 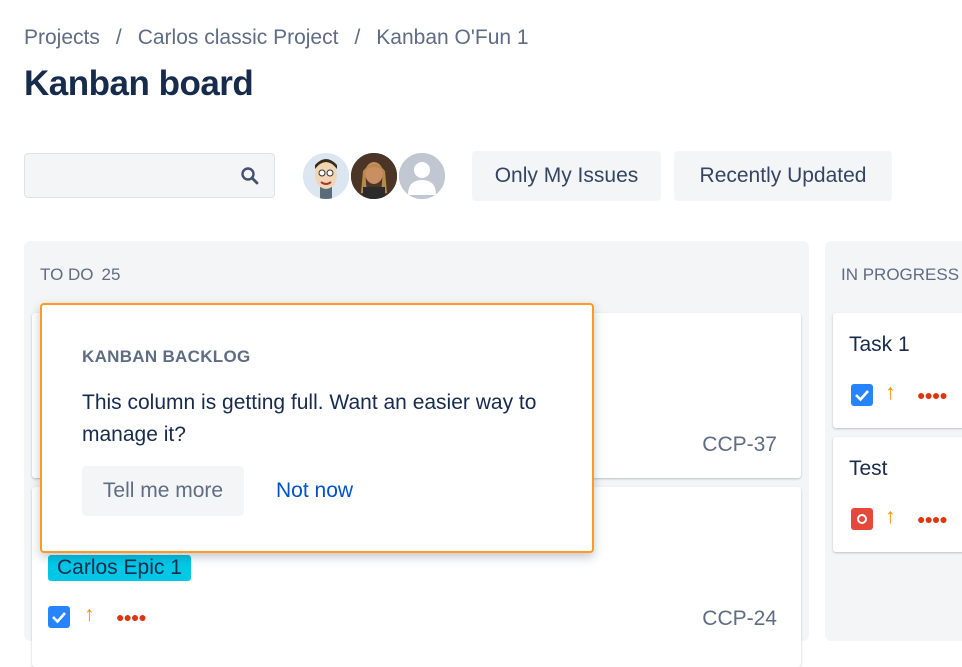 What do you see at coordinates (119, 568) in the screenshot?
I see `epic-label: Carlos Epic 1` at bounding box center [119, 568].